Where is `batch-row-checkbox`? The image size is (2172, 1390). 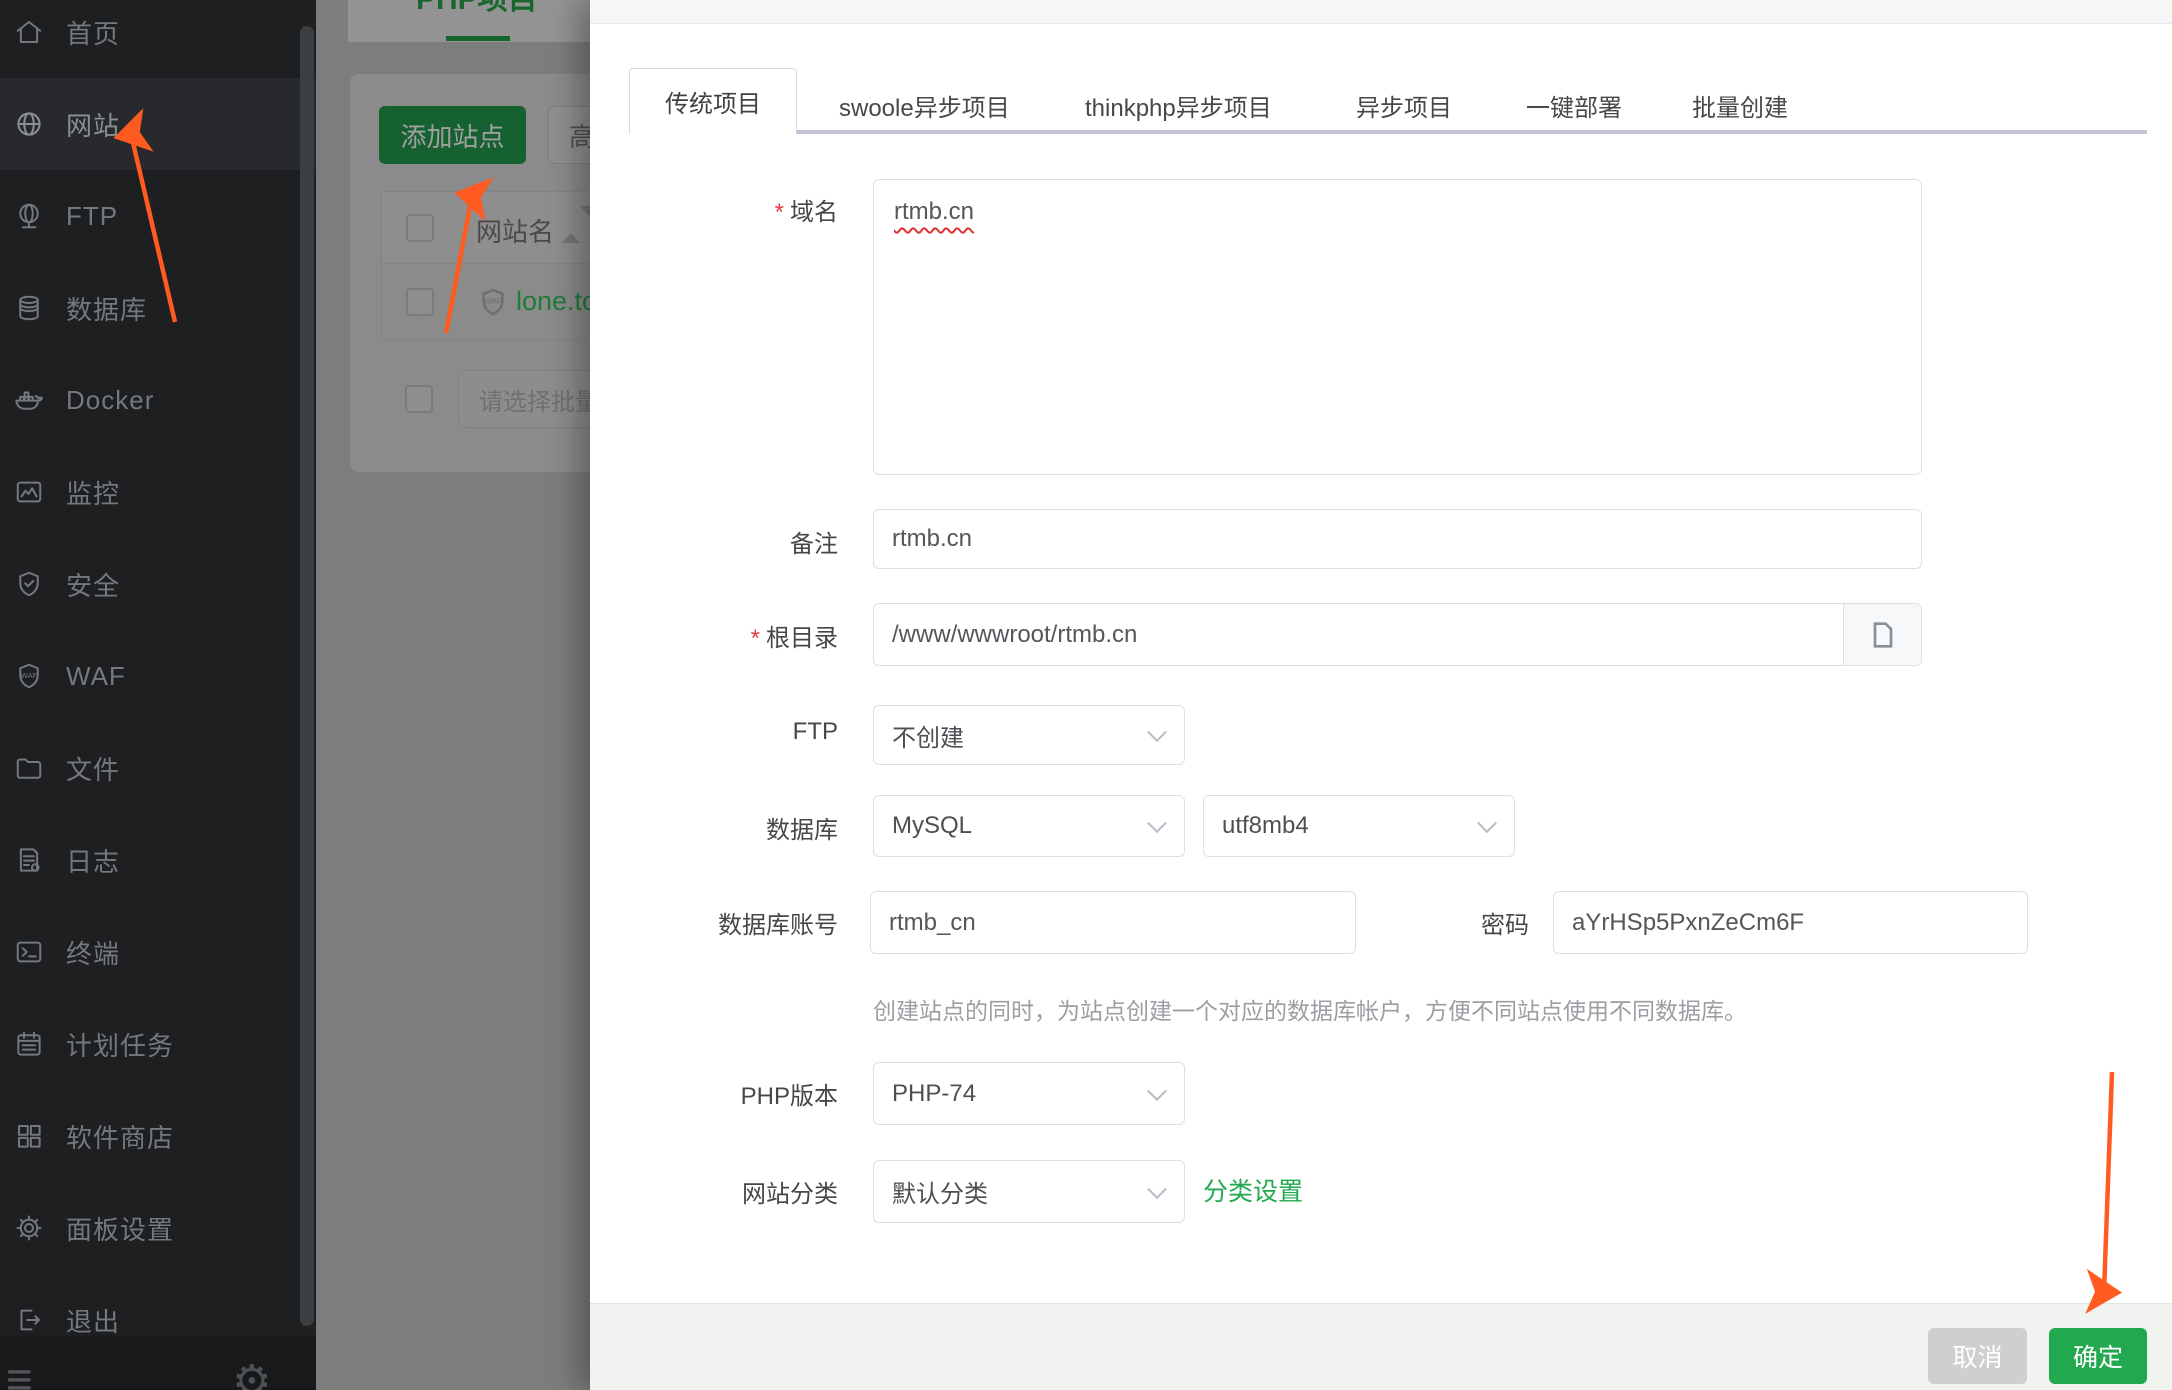
batch-row-checkbox is located at coordinates (419, 399).